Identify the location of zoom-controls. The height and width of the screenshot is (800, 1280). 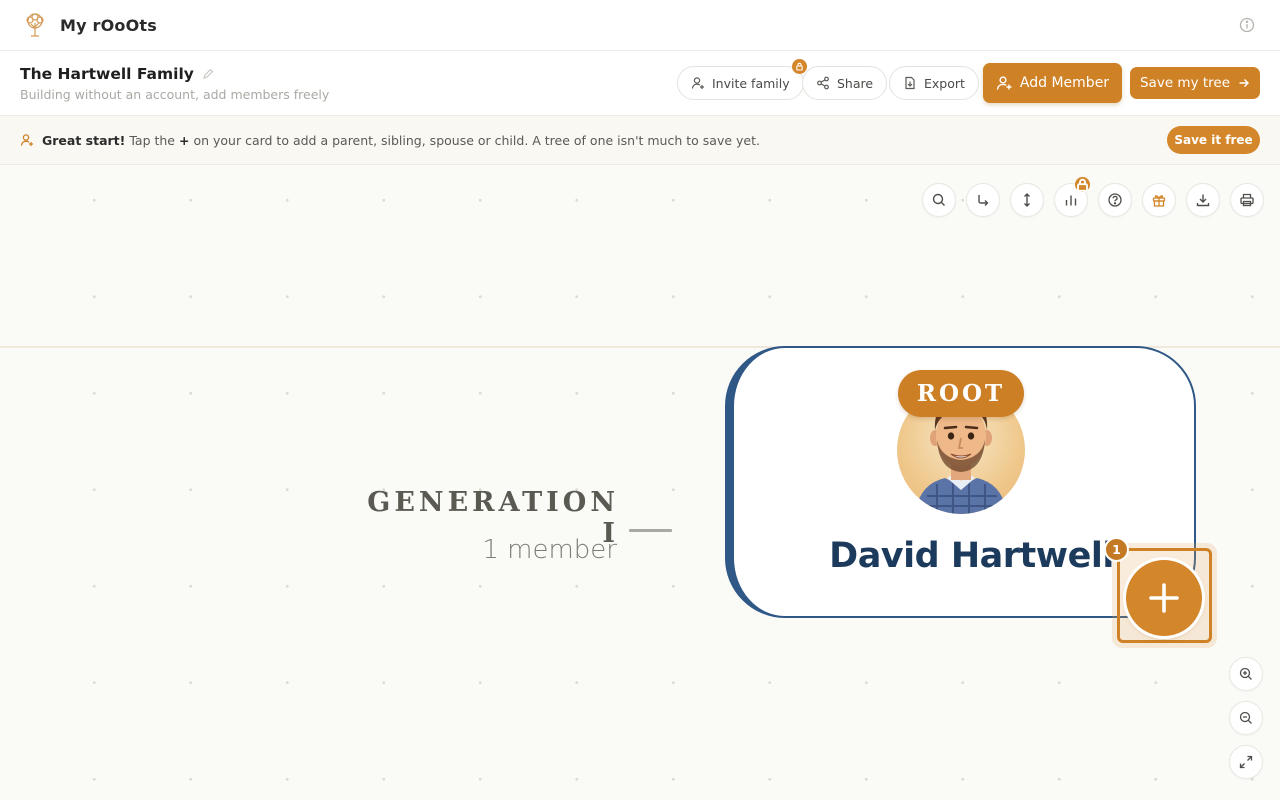
(1246, 718).